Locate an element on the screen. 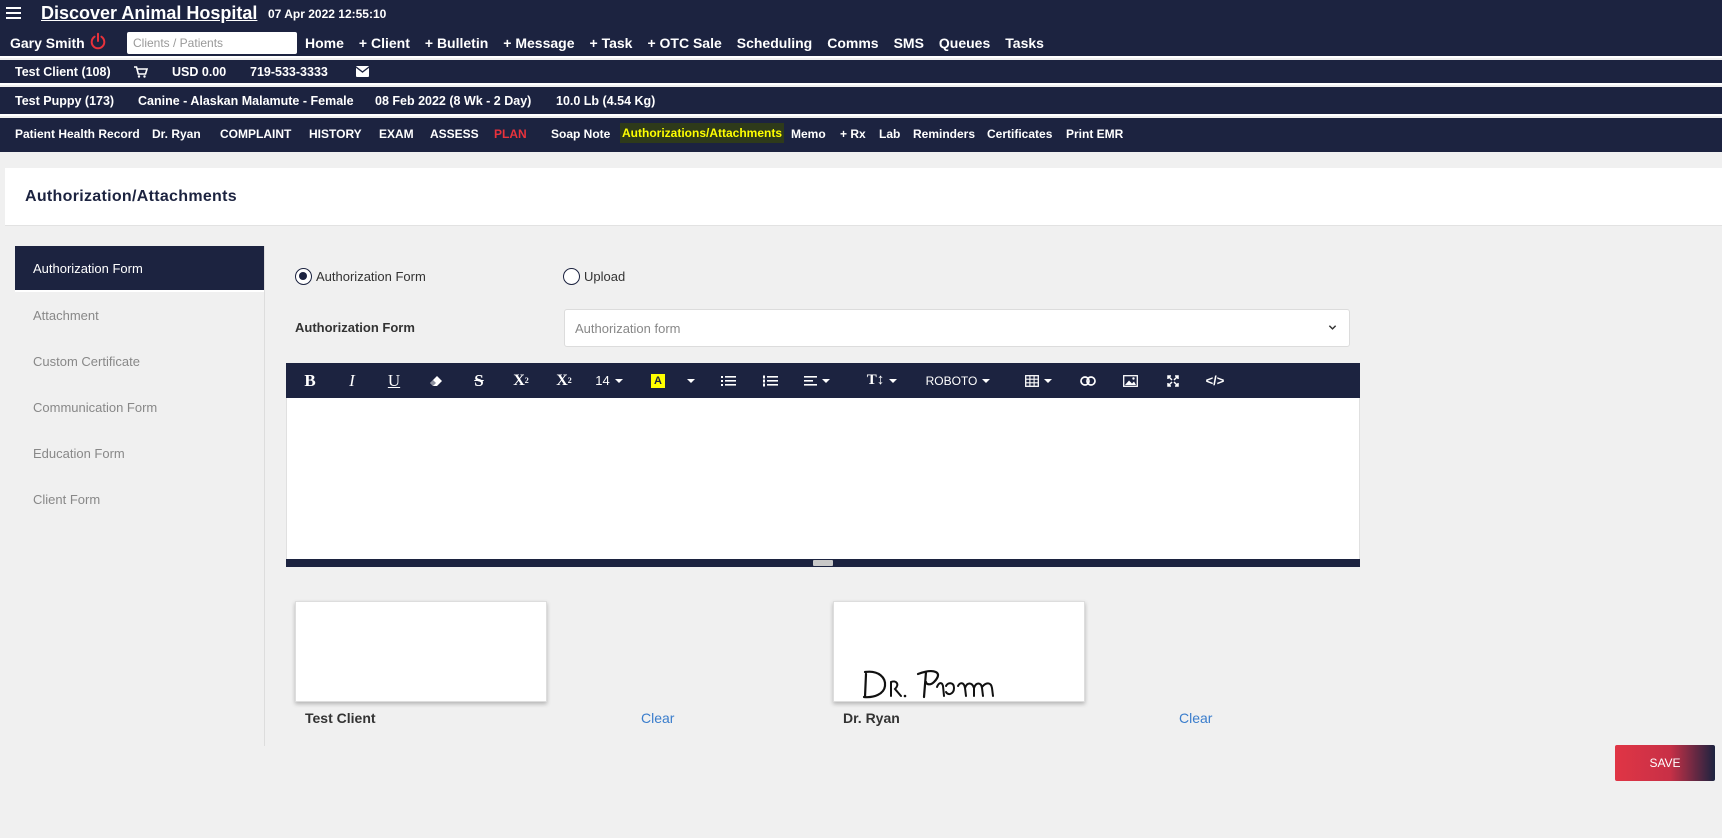 This screenshot has width=1722, height=838. menu-icon is located at coordinates (13, 14).